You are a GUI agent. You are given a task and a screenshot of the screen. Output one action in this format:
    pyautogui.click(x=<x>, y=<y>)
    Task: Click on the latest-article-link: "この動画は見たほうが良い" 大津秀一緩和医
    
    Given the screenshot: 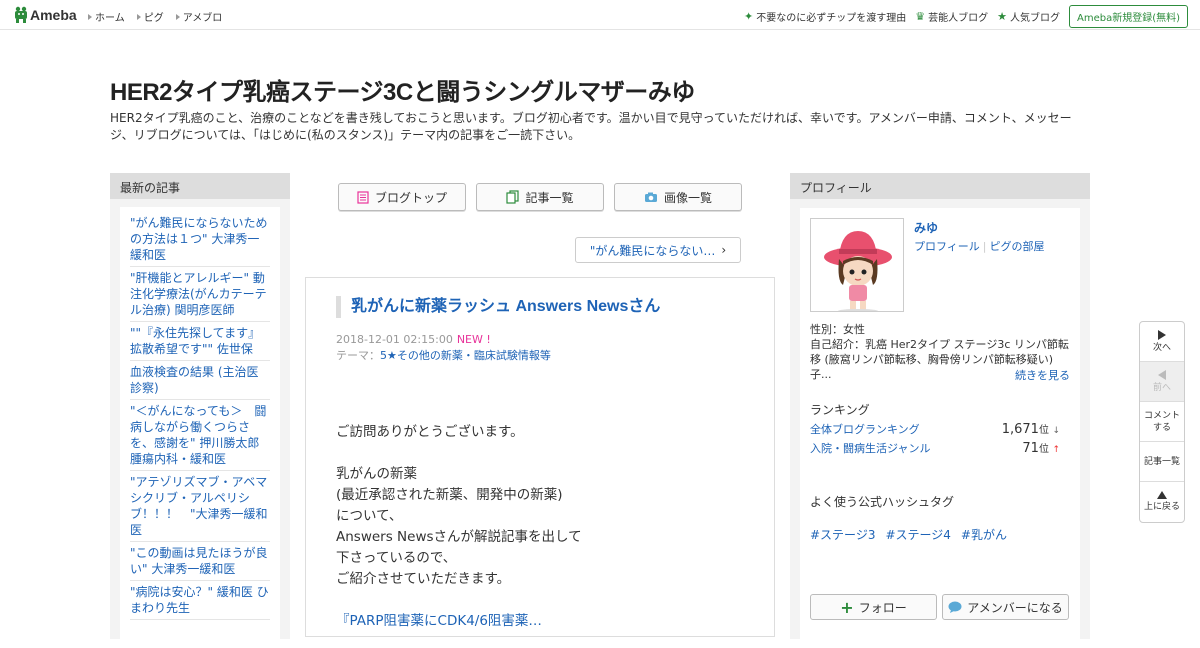 What is the action you would take?
    pyautogui.click(x=200, y=561)
    